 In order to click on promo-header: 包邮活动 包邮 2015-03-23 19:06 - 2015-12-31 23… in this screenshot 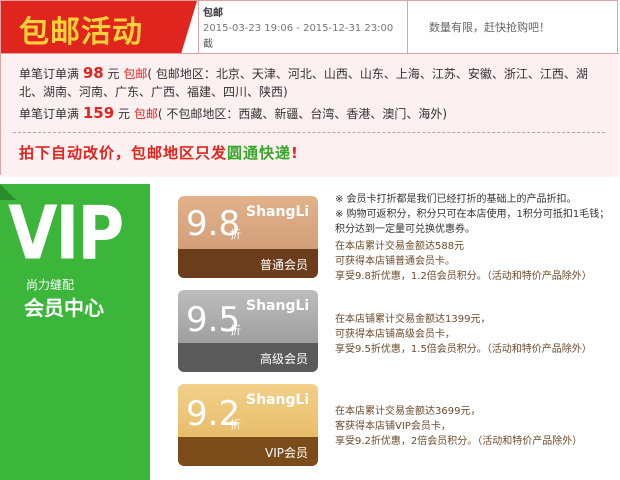, I will do `click(310, 33)`.